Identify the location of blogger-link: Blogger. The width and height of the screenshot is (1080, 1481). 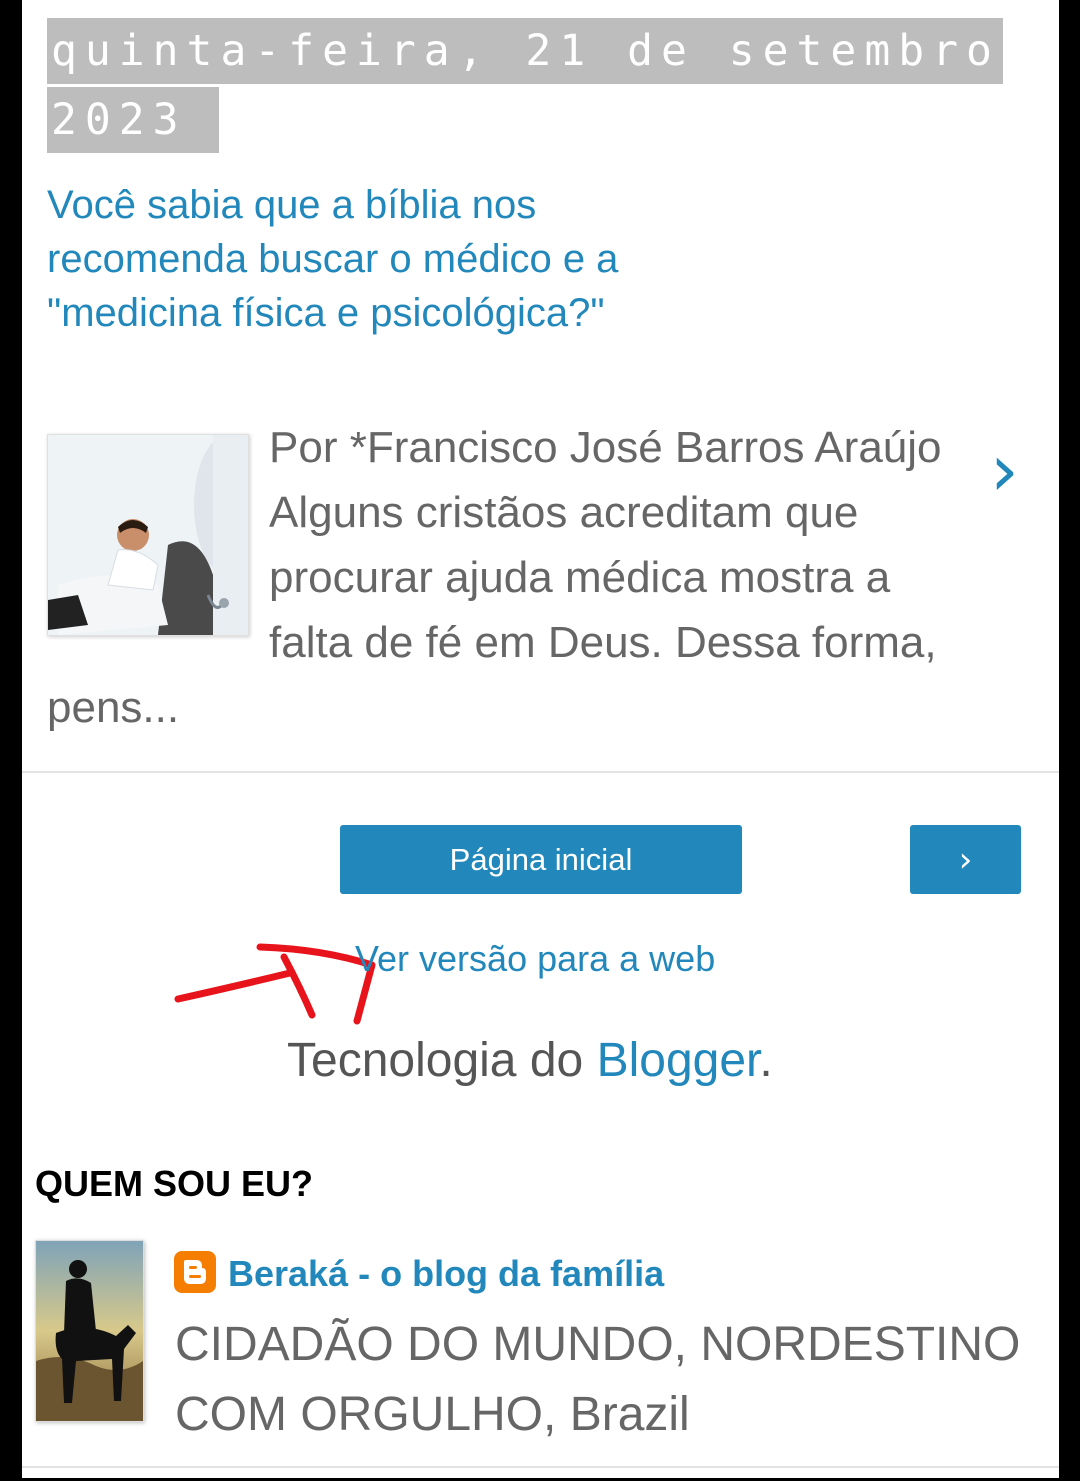
(678, 1060).